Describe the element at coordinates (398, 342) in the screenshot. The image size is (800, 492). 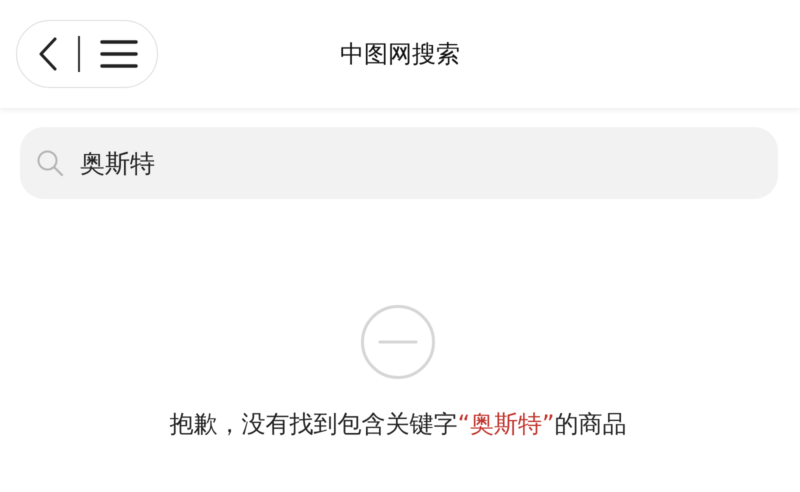
I see `empty-icon` at that location.